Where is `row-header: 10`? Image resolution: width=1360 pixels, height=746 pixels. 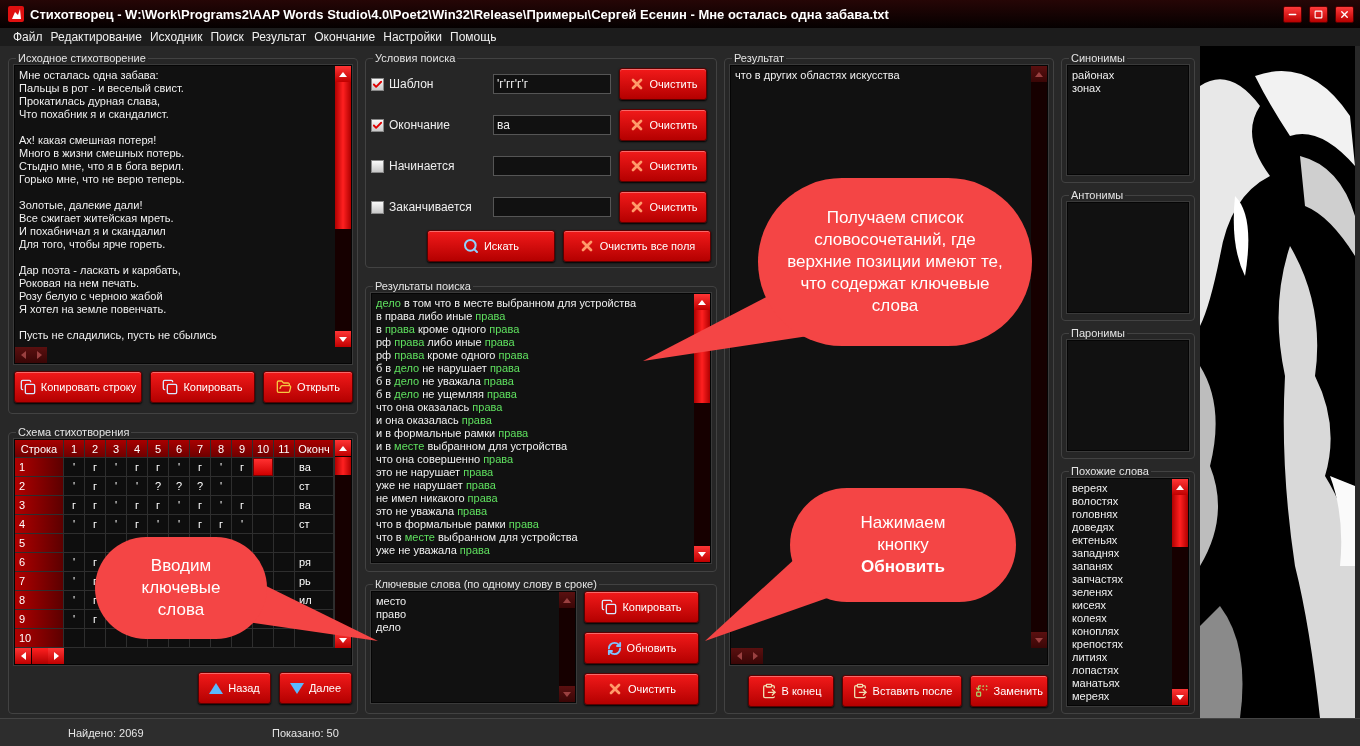 row-header: 10 is located at coordinates (39, 638).